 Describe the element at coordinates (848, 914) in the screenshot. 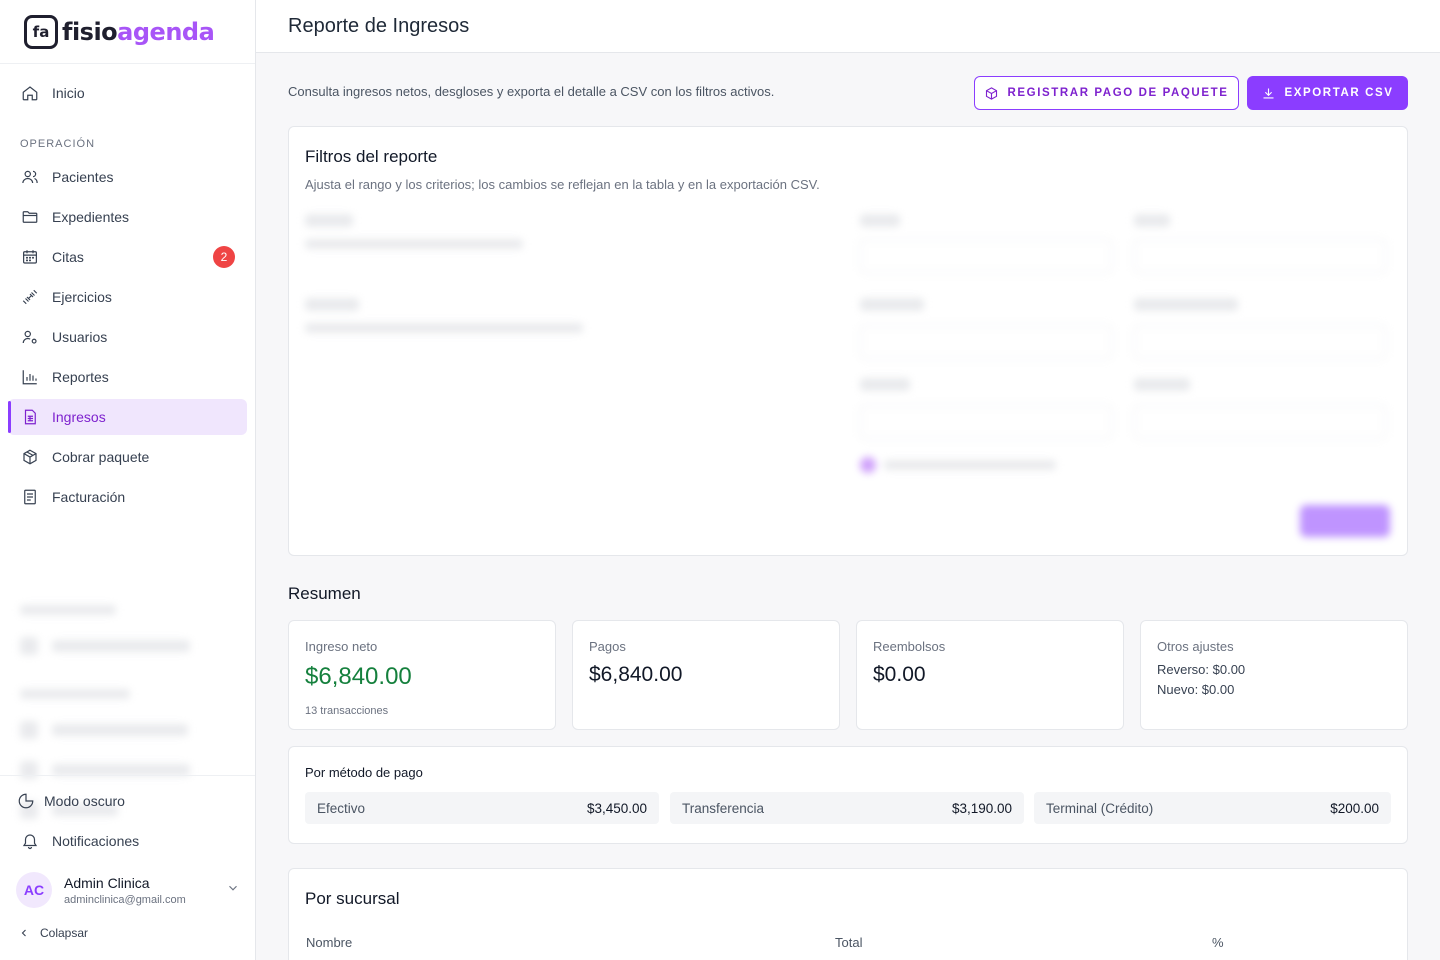

I see `branches-card: Por sucursal Nombre Total %` at that location.